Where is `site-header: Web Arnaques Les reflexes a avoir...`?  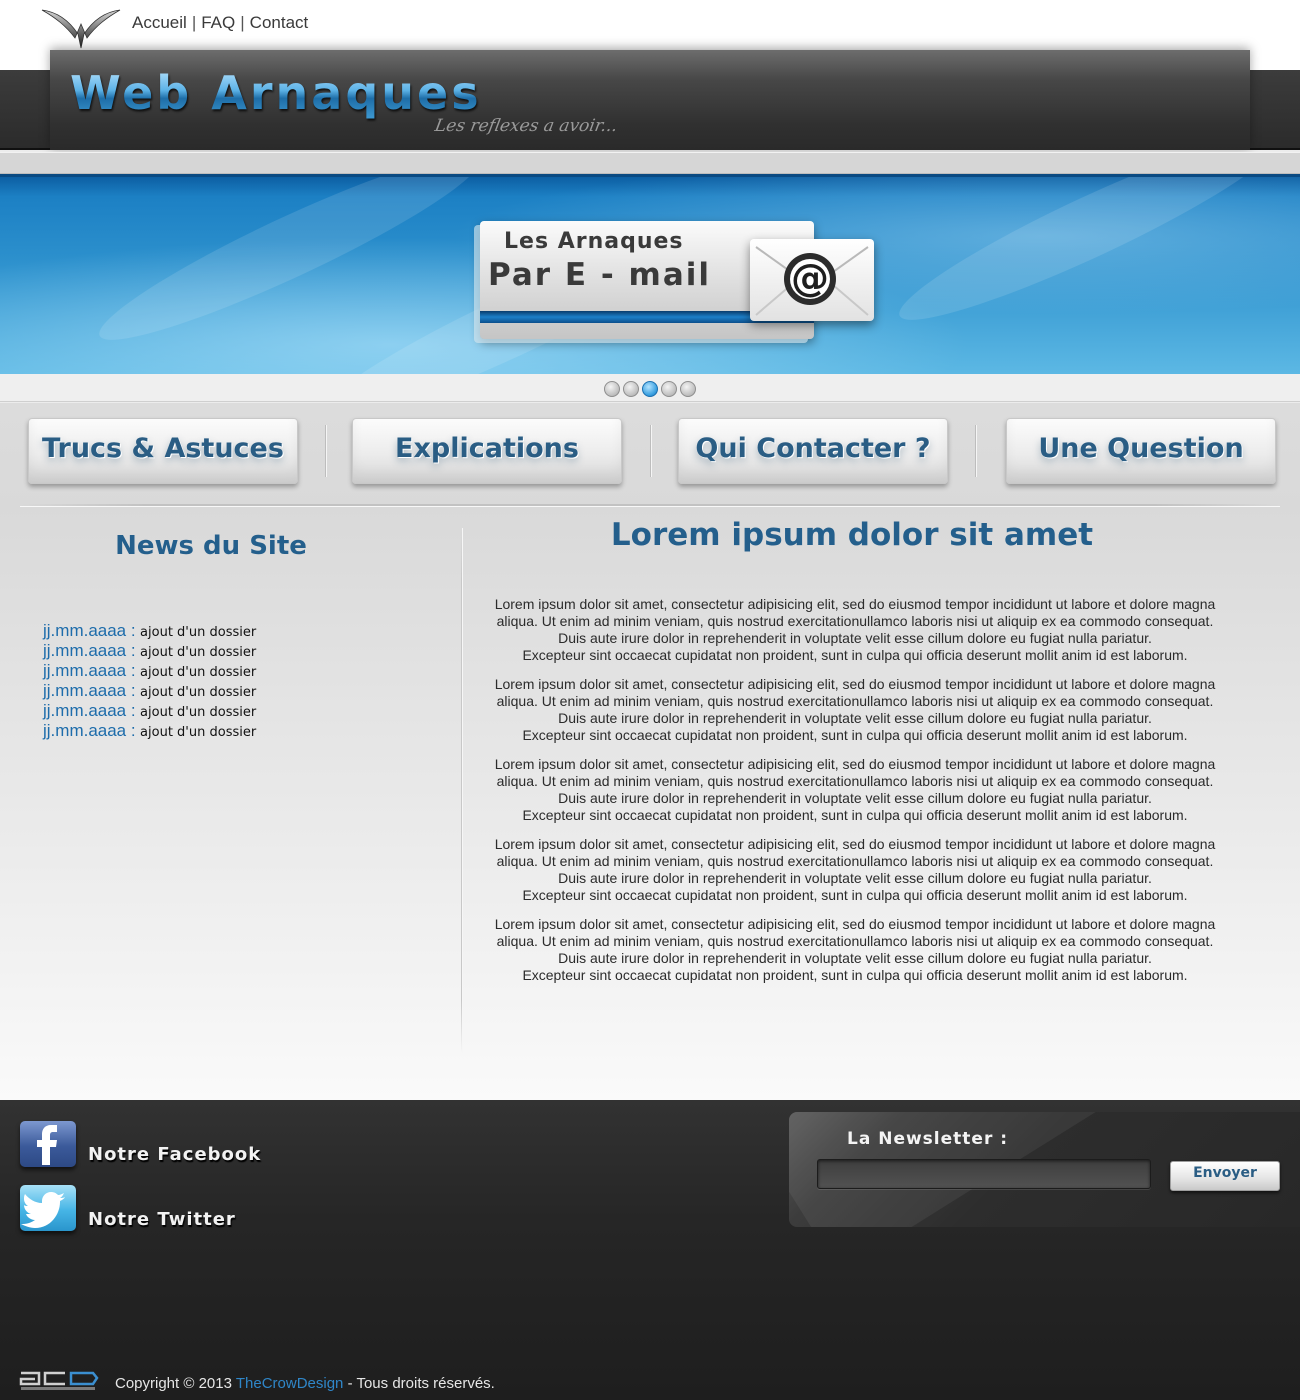 site-header: Web Arnaques Les reflexes a avoir... is located at coordinates (650, 100).